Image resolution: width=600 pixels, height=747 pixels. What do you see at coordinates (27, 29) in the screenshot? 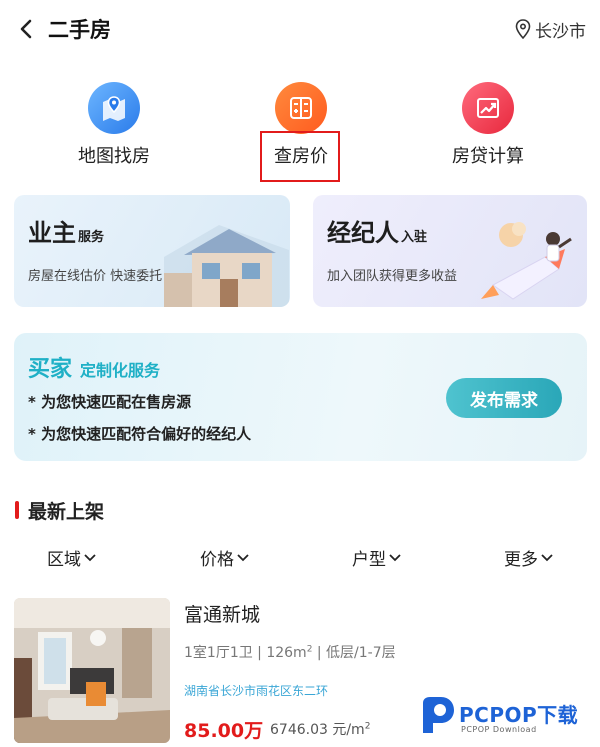
I see `back-arrow-icon` at bounding box center [27, 29].